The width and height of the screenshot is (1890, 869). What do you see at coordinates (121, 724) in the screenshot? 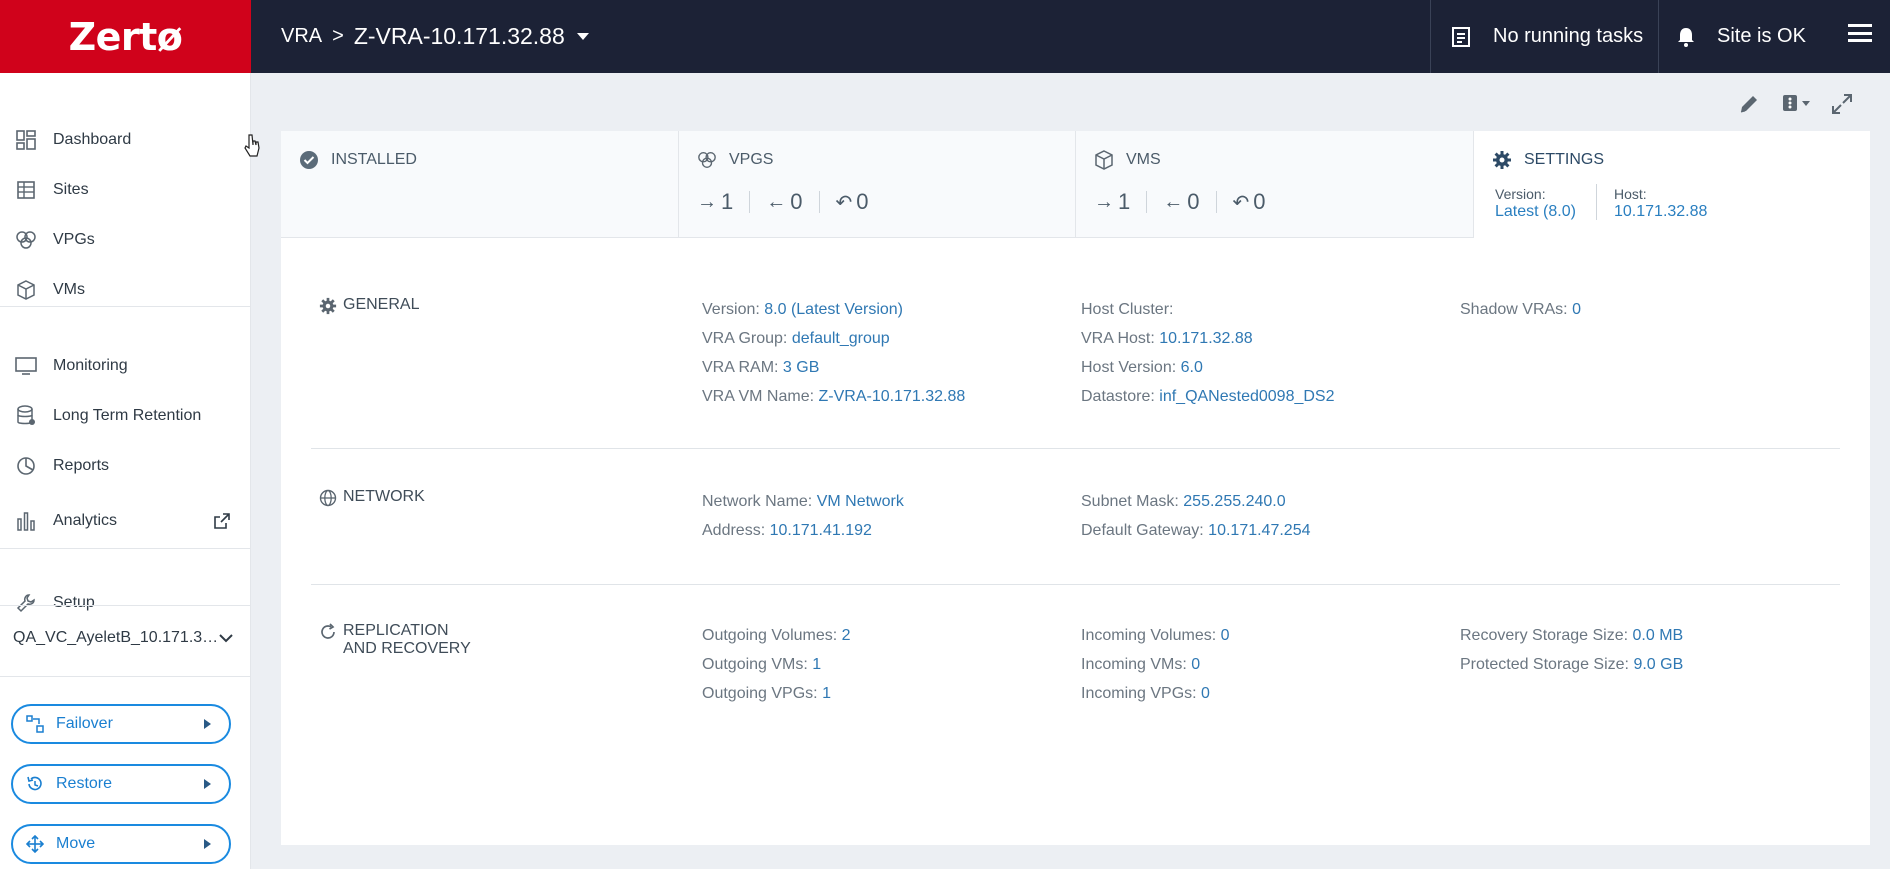
I see `failover-button: Failover` at bounding box center [121, 724].